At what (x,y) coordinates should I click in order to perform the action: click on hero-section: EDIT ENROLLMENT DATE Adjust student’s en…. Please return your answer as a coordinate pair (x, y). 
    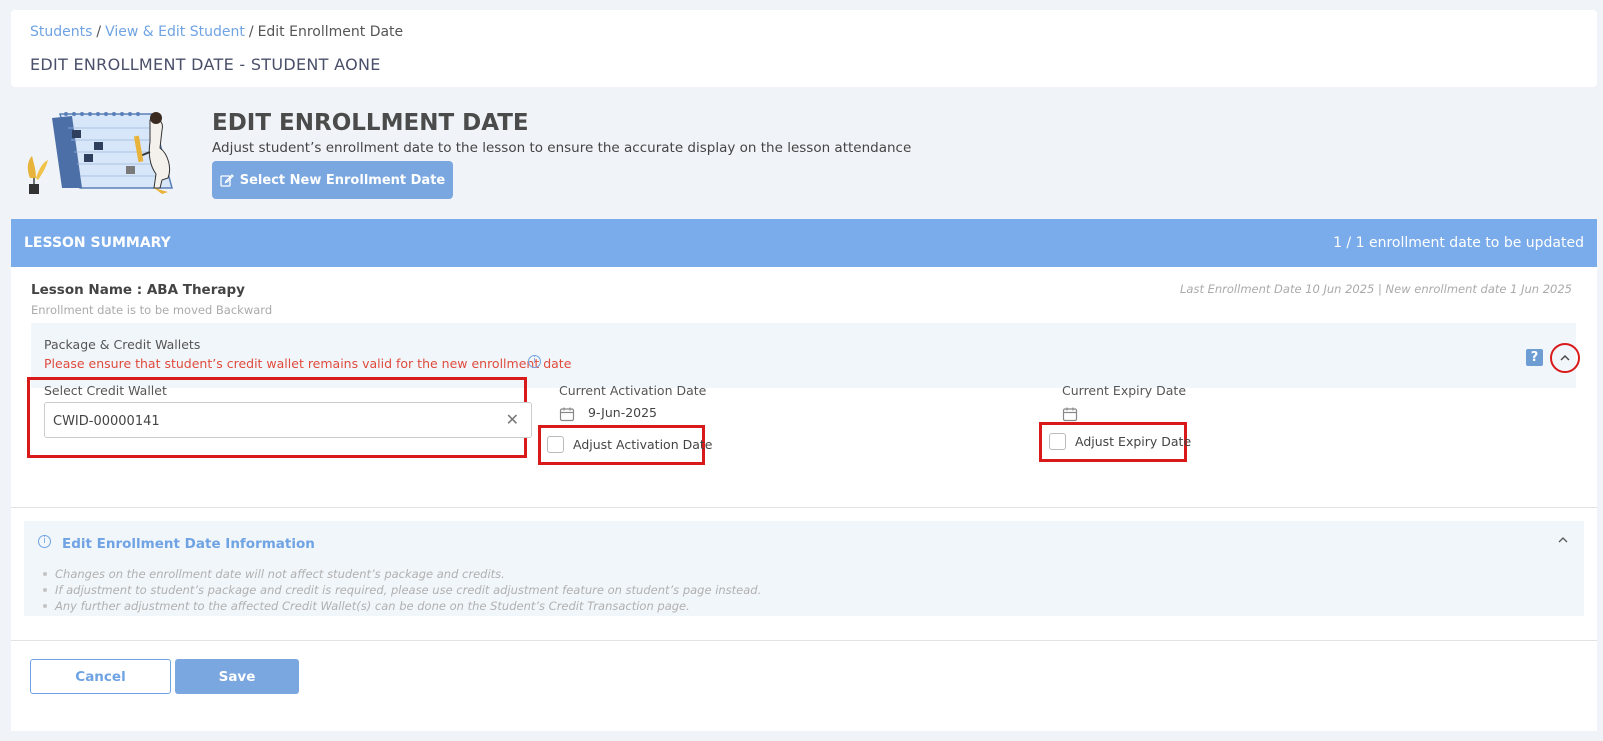
    Looking at the image, I should click on (801, 152).